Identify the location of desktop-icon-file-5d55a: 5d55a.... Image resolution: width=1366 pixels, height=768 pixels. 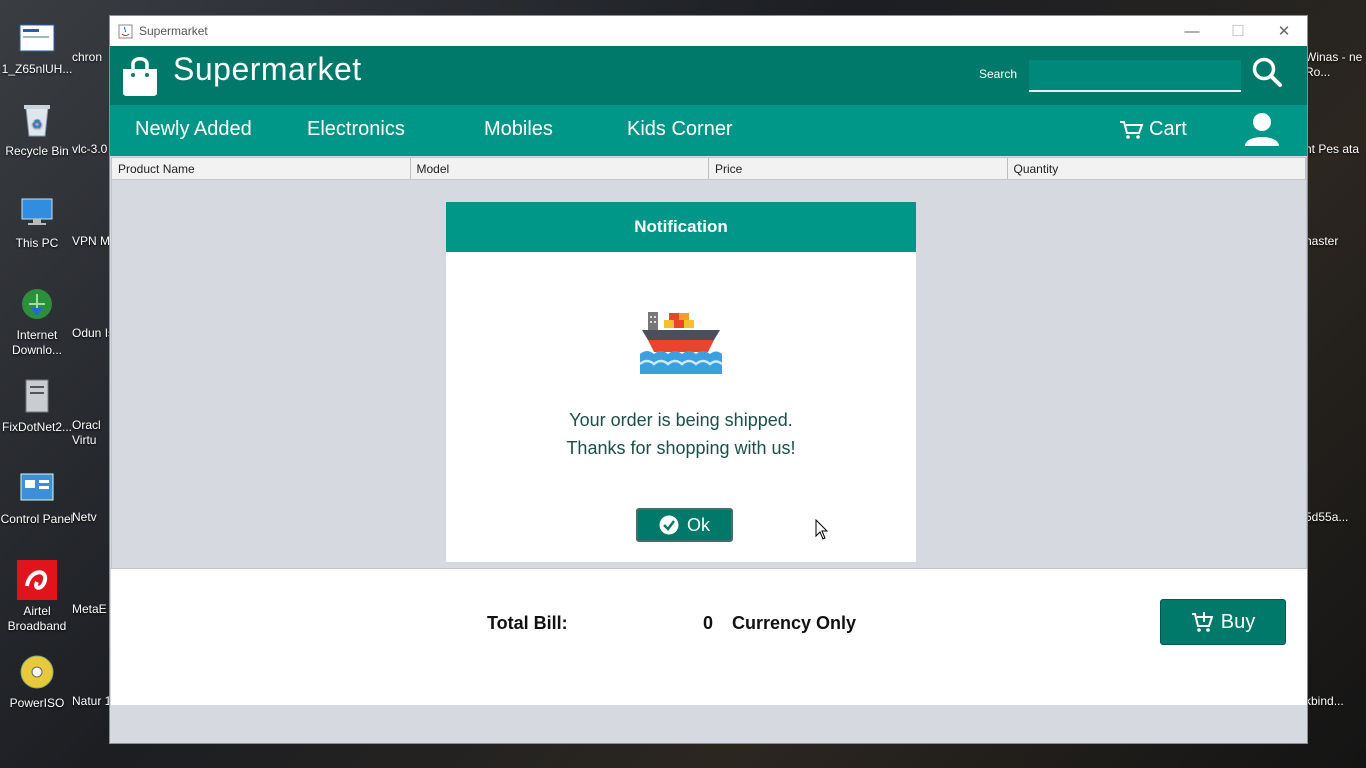
(1335, 517).